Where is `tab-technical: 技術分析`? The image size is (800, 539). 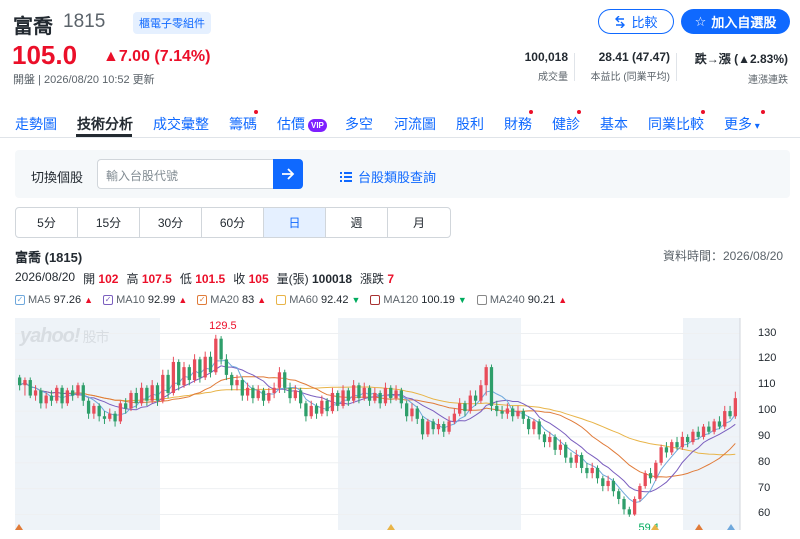
tab-technical: 技術分析 is located at coordinates (105, 124).